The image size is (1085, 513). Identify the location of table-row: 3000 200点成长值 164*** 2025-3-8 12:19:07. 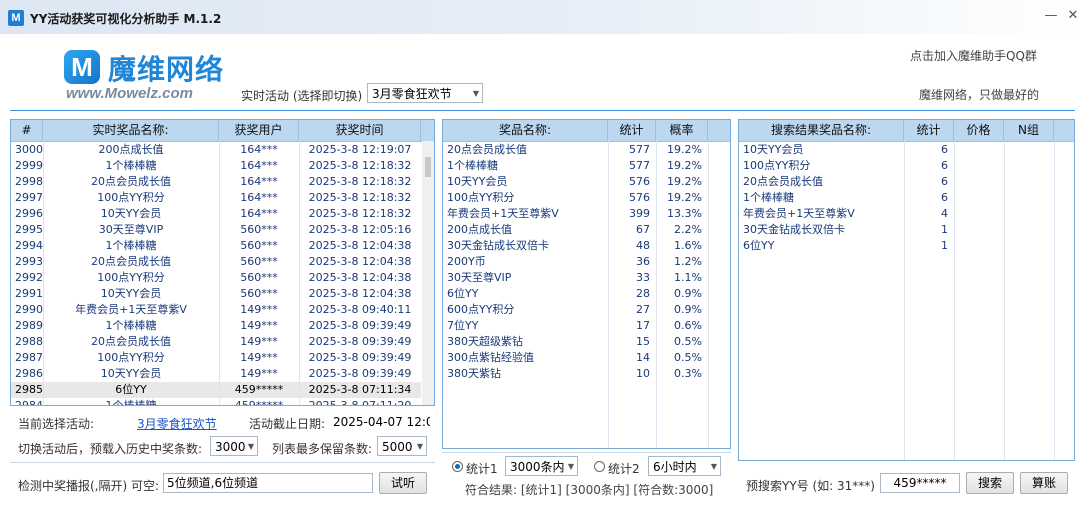
(216, 150).